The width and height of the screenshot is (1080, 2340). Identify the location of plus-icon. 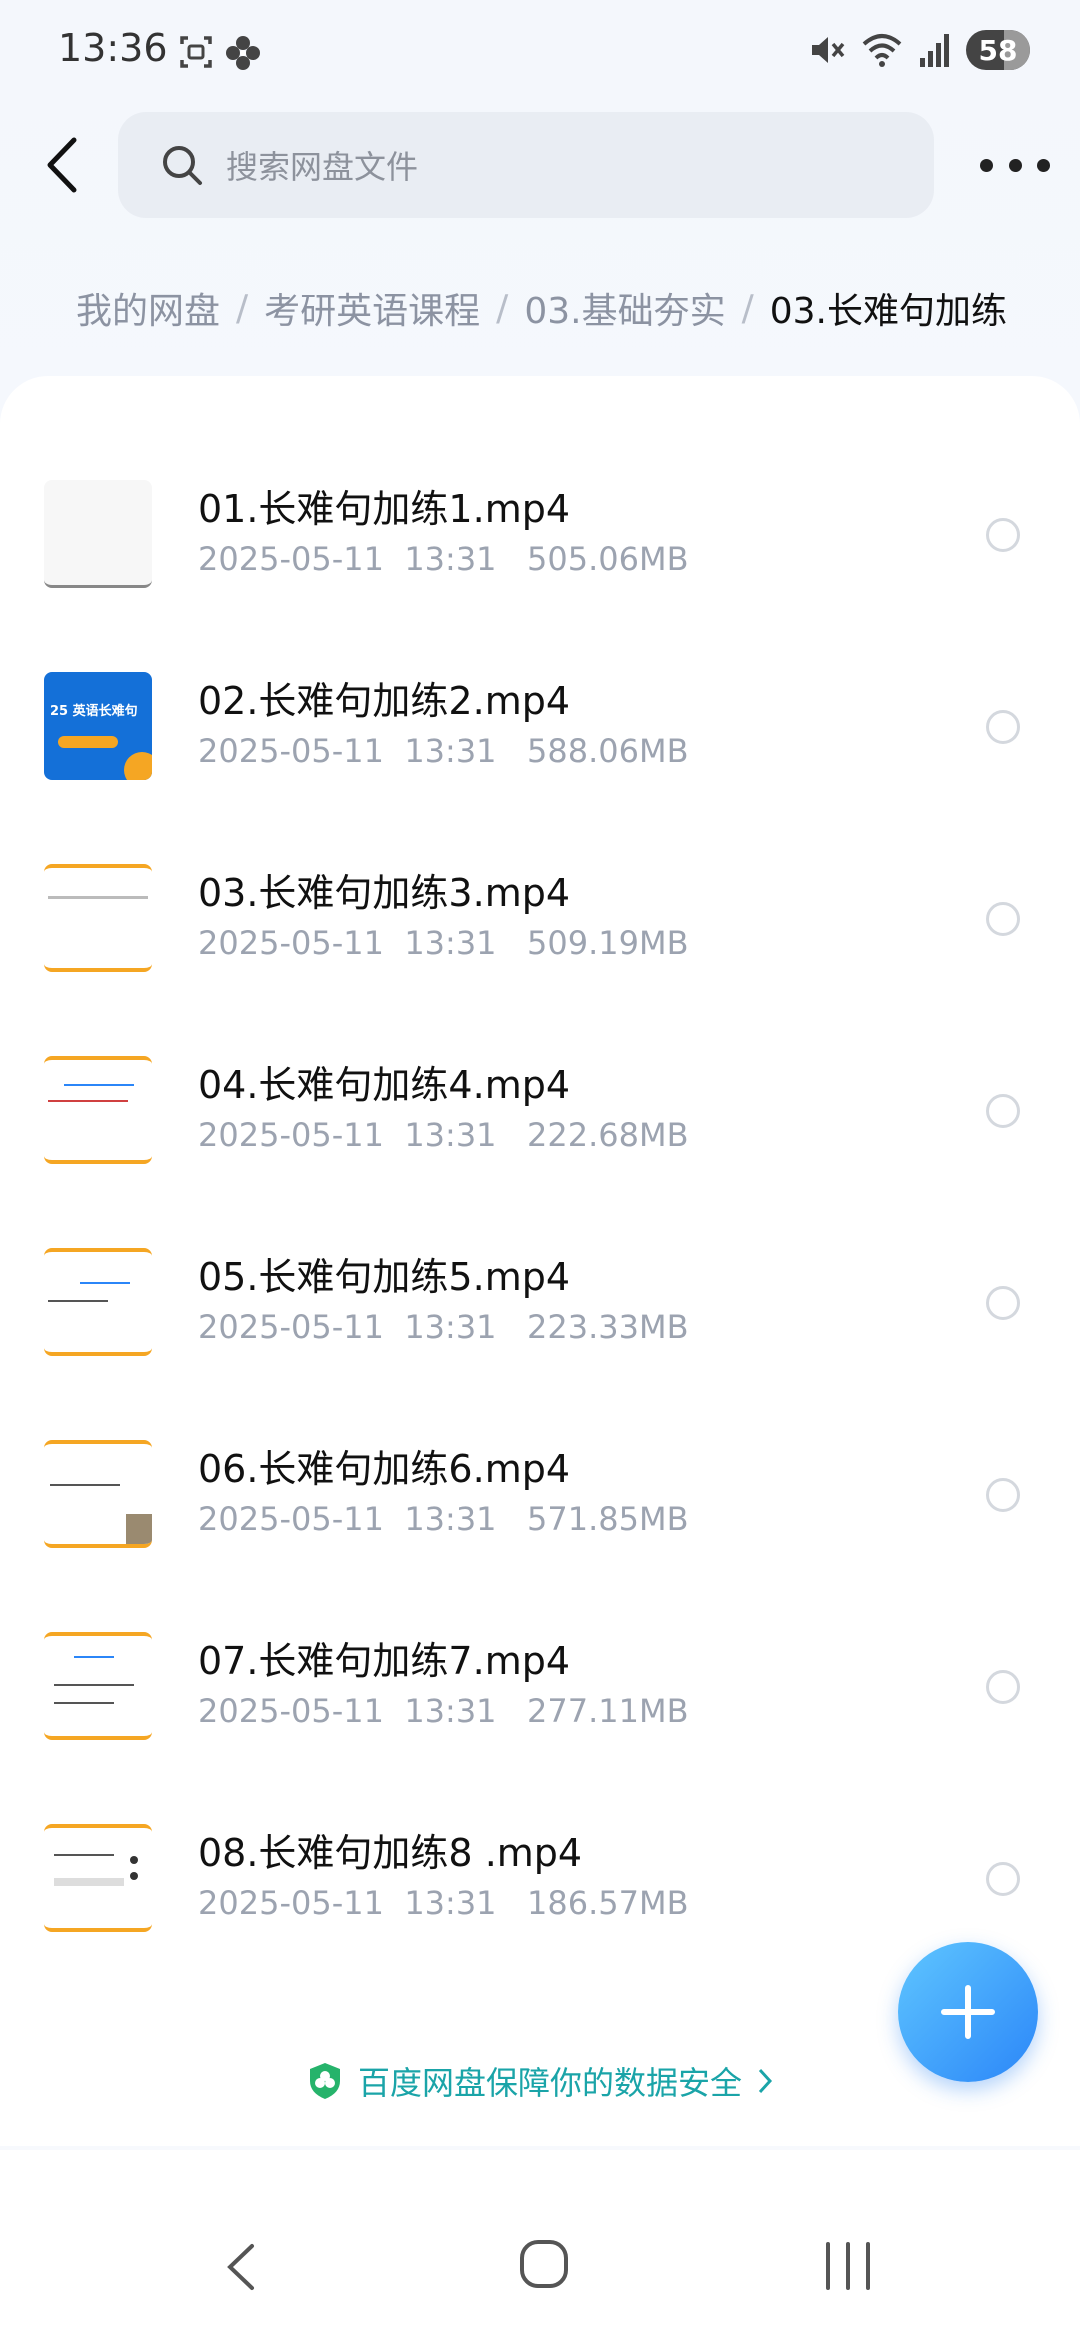
(968, 2012).